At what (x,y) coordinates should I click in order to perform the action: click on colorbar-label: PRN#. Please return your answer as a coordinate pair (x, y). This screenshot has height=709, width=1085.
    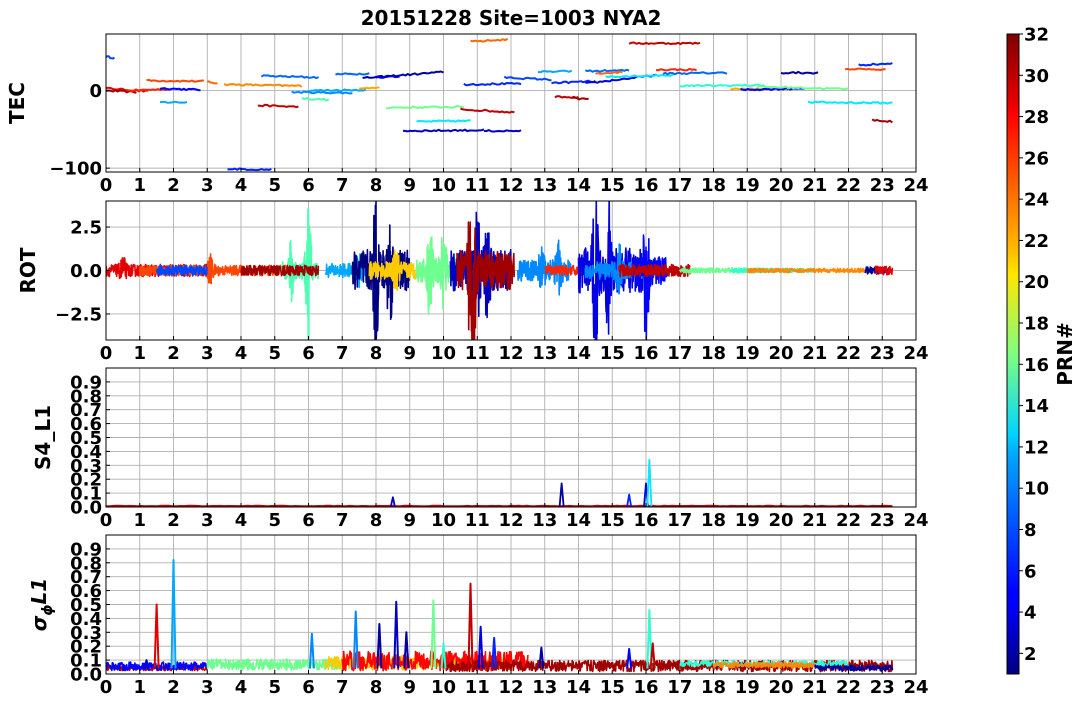
    Looking at the image, I should click on (1065, 354).